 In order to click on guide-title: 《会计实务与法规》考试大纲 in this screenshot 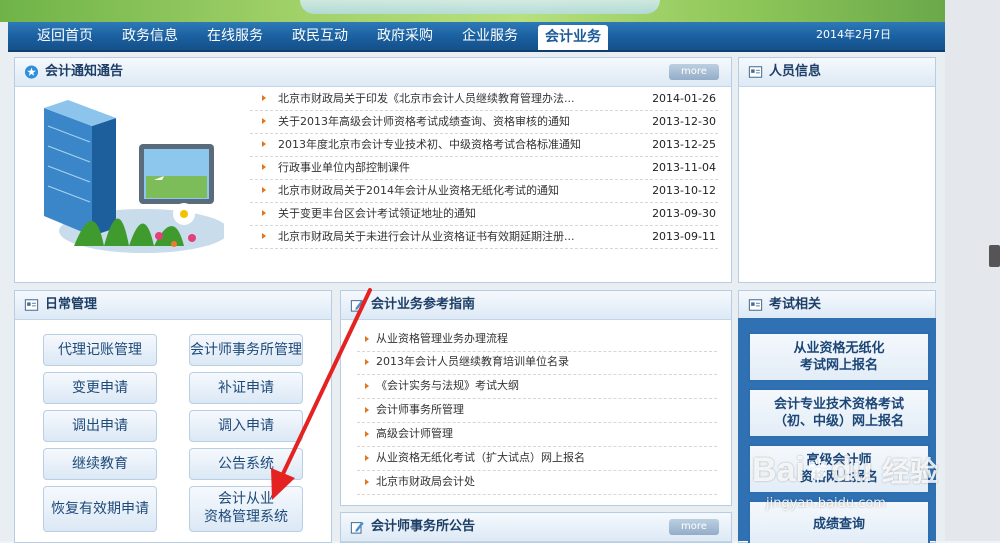, I will do `click(447, 386)`.